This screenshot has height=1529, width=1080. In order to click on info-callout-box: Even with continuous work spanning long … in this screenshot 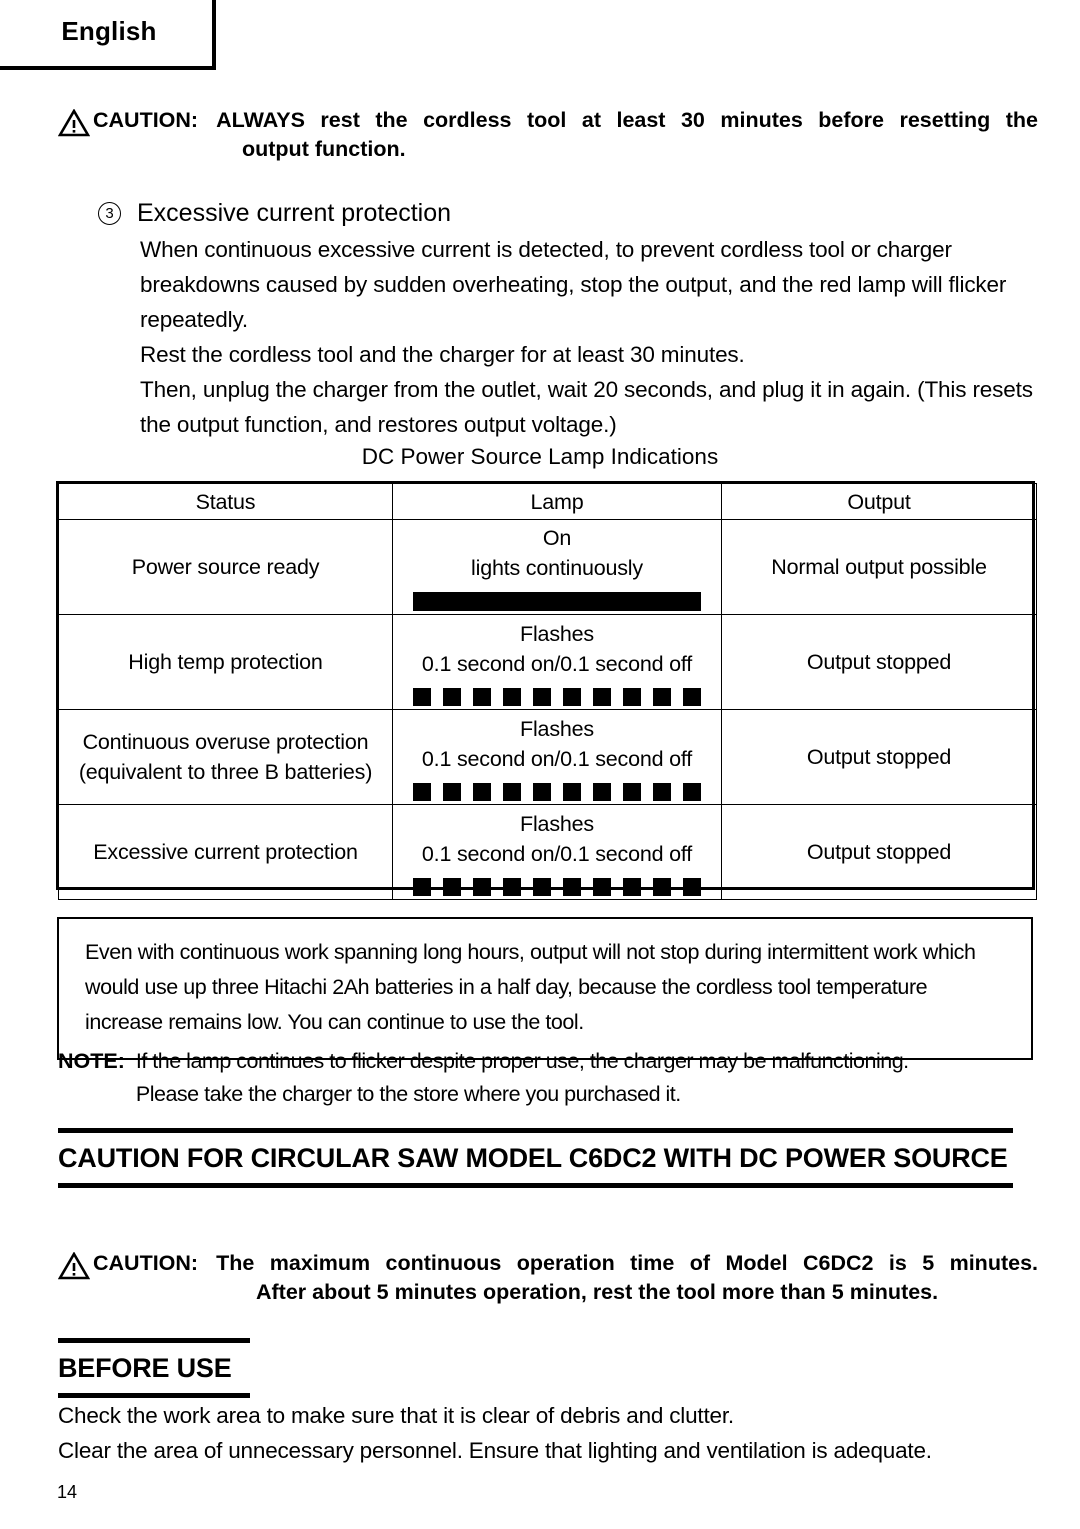, I will do `click(545, 988)`.